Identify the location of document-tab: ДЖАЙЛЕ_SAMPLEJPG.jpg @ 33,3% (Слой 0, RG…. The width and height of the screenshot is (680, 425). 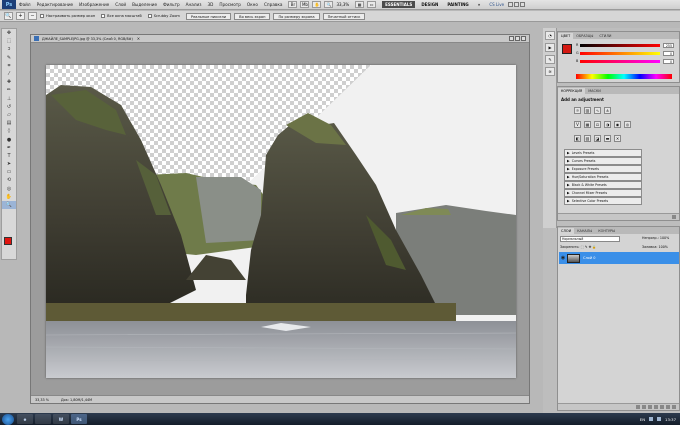
(280, 39).